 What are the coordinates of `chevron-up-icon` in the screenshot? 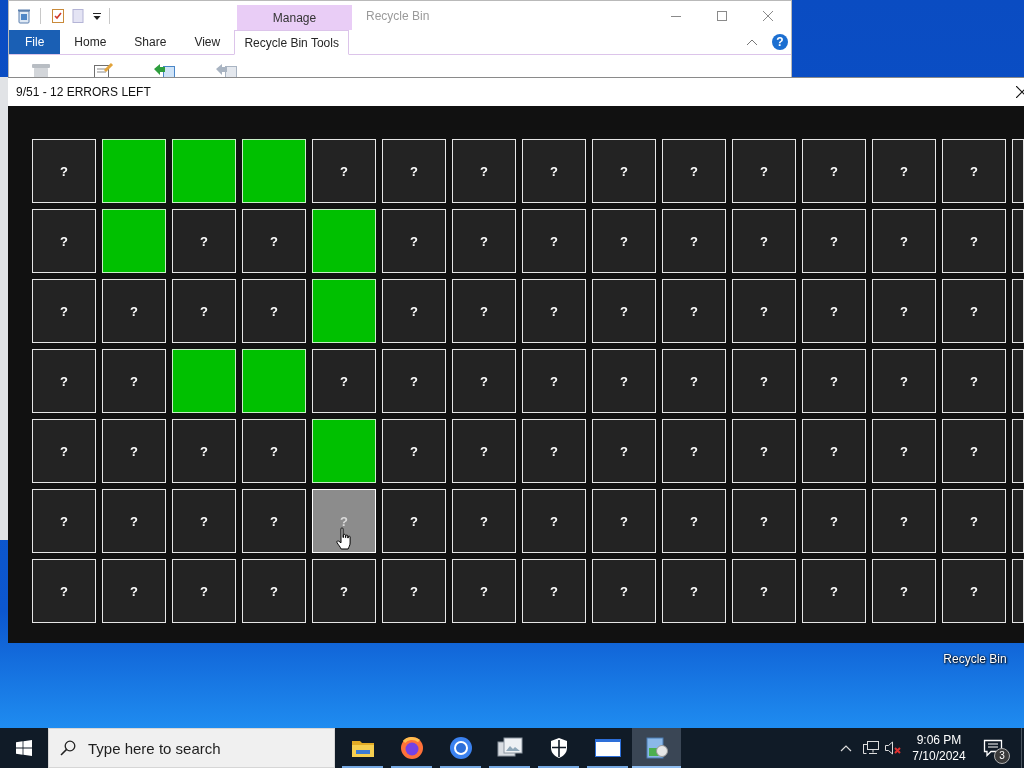 It's located at (752, 42).